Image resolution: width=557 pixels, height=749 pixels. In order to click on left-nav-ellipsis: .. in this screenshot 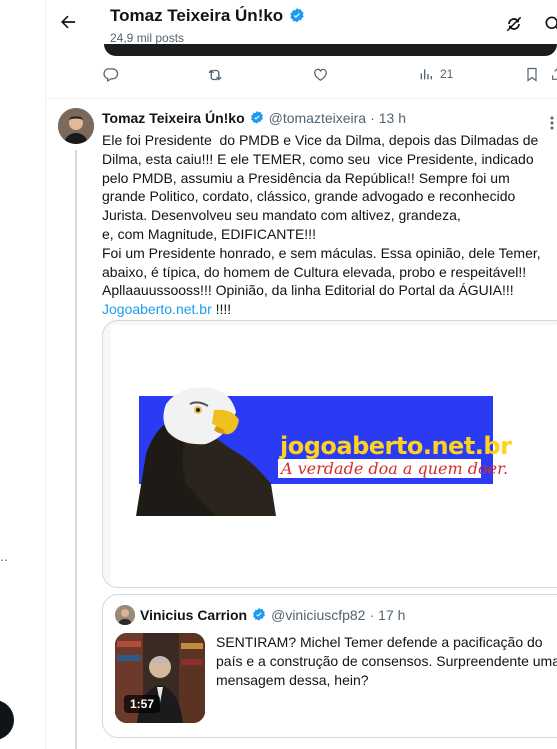, I will do `click(4, 556)`.